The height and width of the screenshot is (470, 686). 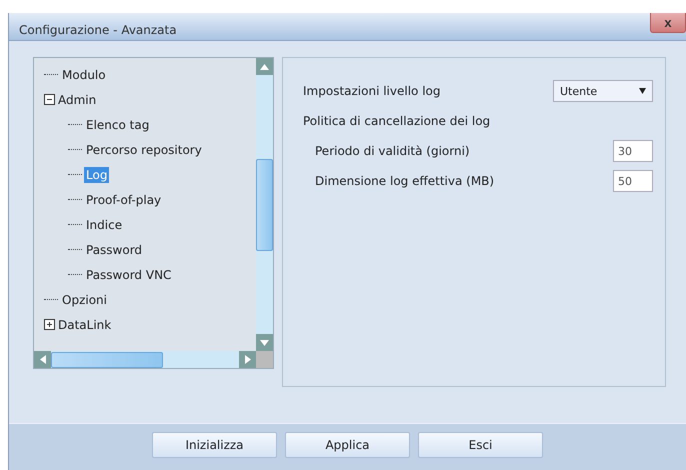 What do you see at coordinates (129, 274) in the screenshot?
I see `tree-item: Password VNC` at bounding box center [129, 274].